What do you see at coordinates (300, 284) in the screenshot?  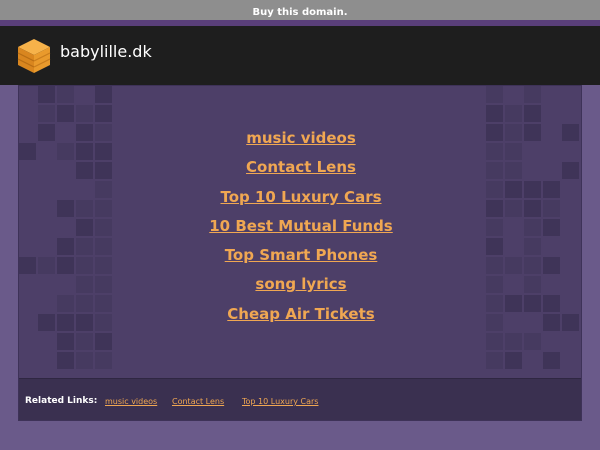 I see `link-song-lyrics: song lyrics` at bounding box center [300, 284].